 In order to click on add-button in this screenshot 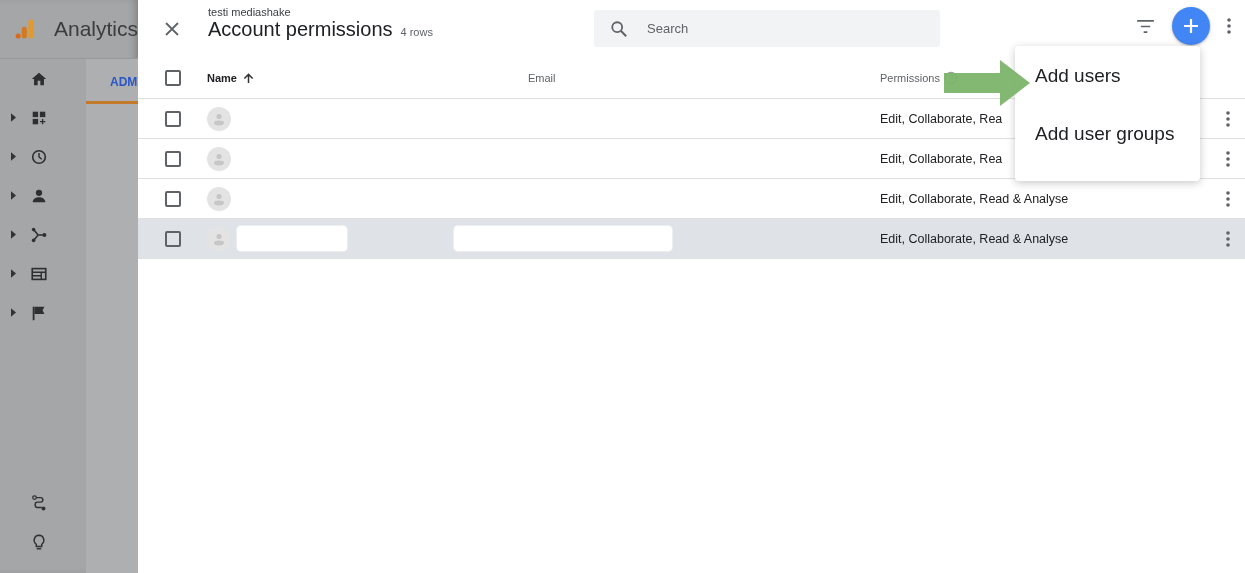, I will do `click(1191, 26)`.